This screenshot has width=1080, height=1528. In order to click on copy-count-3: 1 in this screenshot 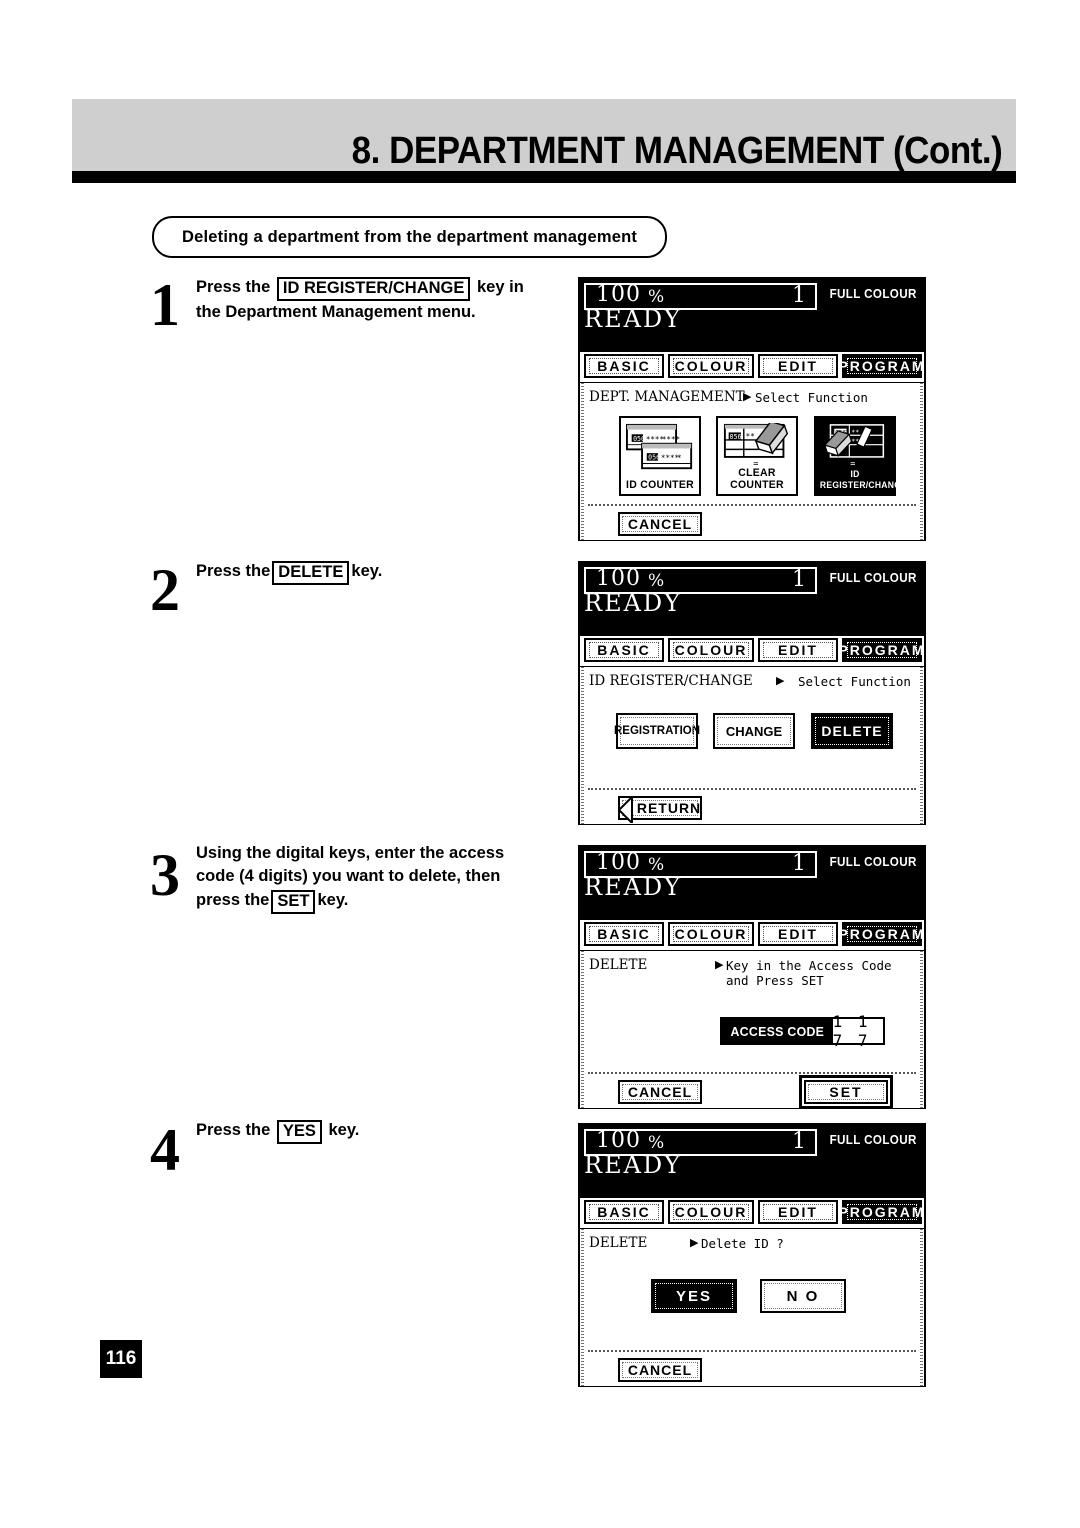, I will do `click(799, 863)`.